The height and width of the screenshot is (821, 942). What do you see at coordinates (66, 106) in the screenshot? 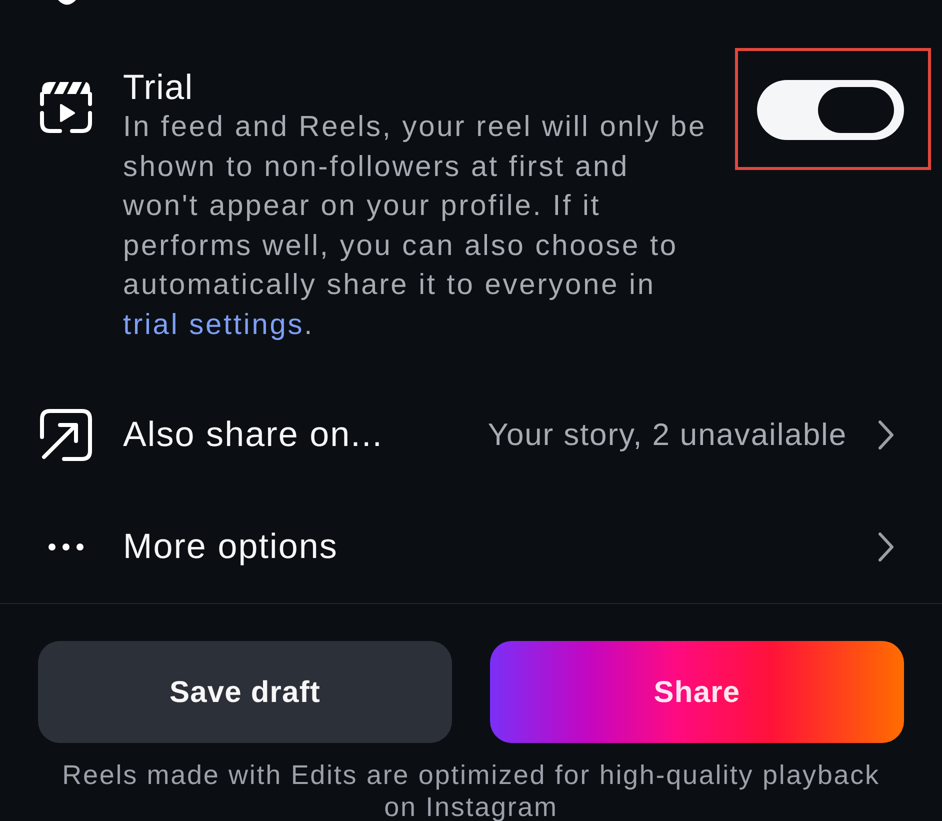
I see `reels-icon` at bounding box center [66, 106].